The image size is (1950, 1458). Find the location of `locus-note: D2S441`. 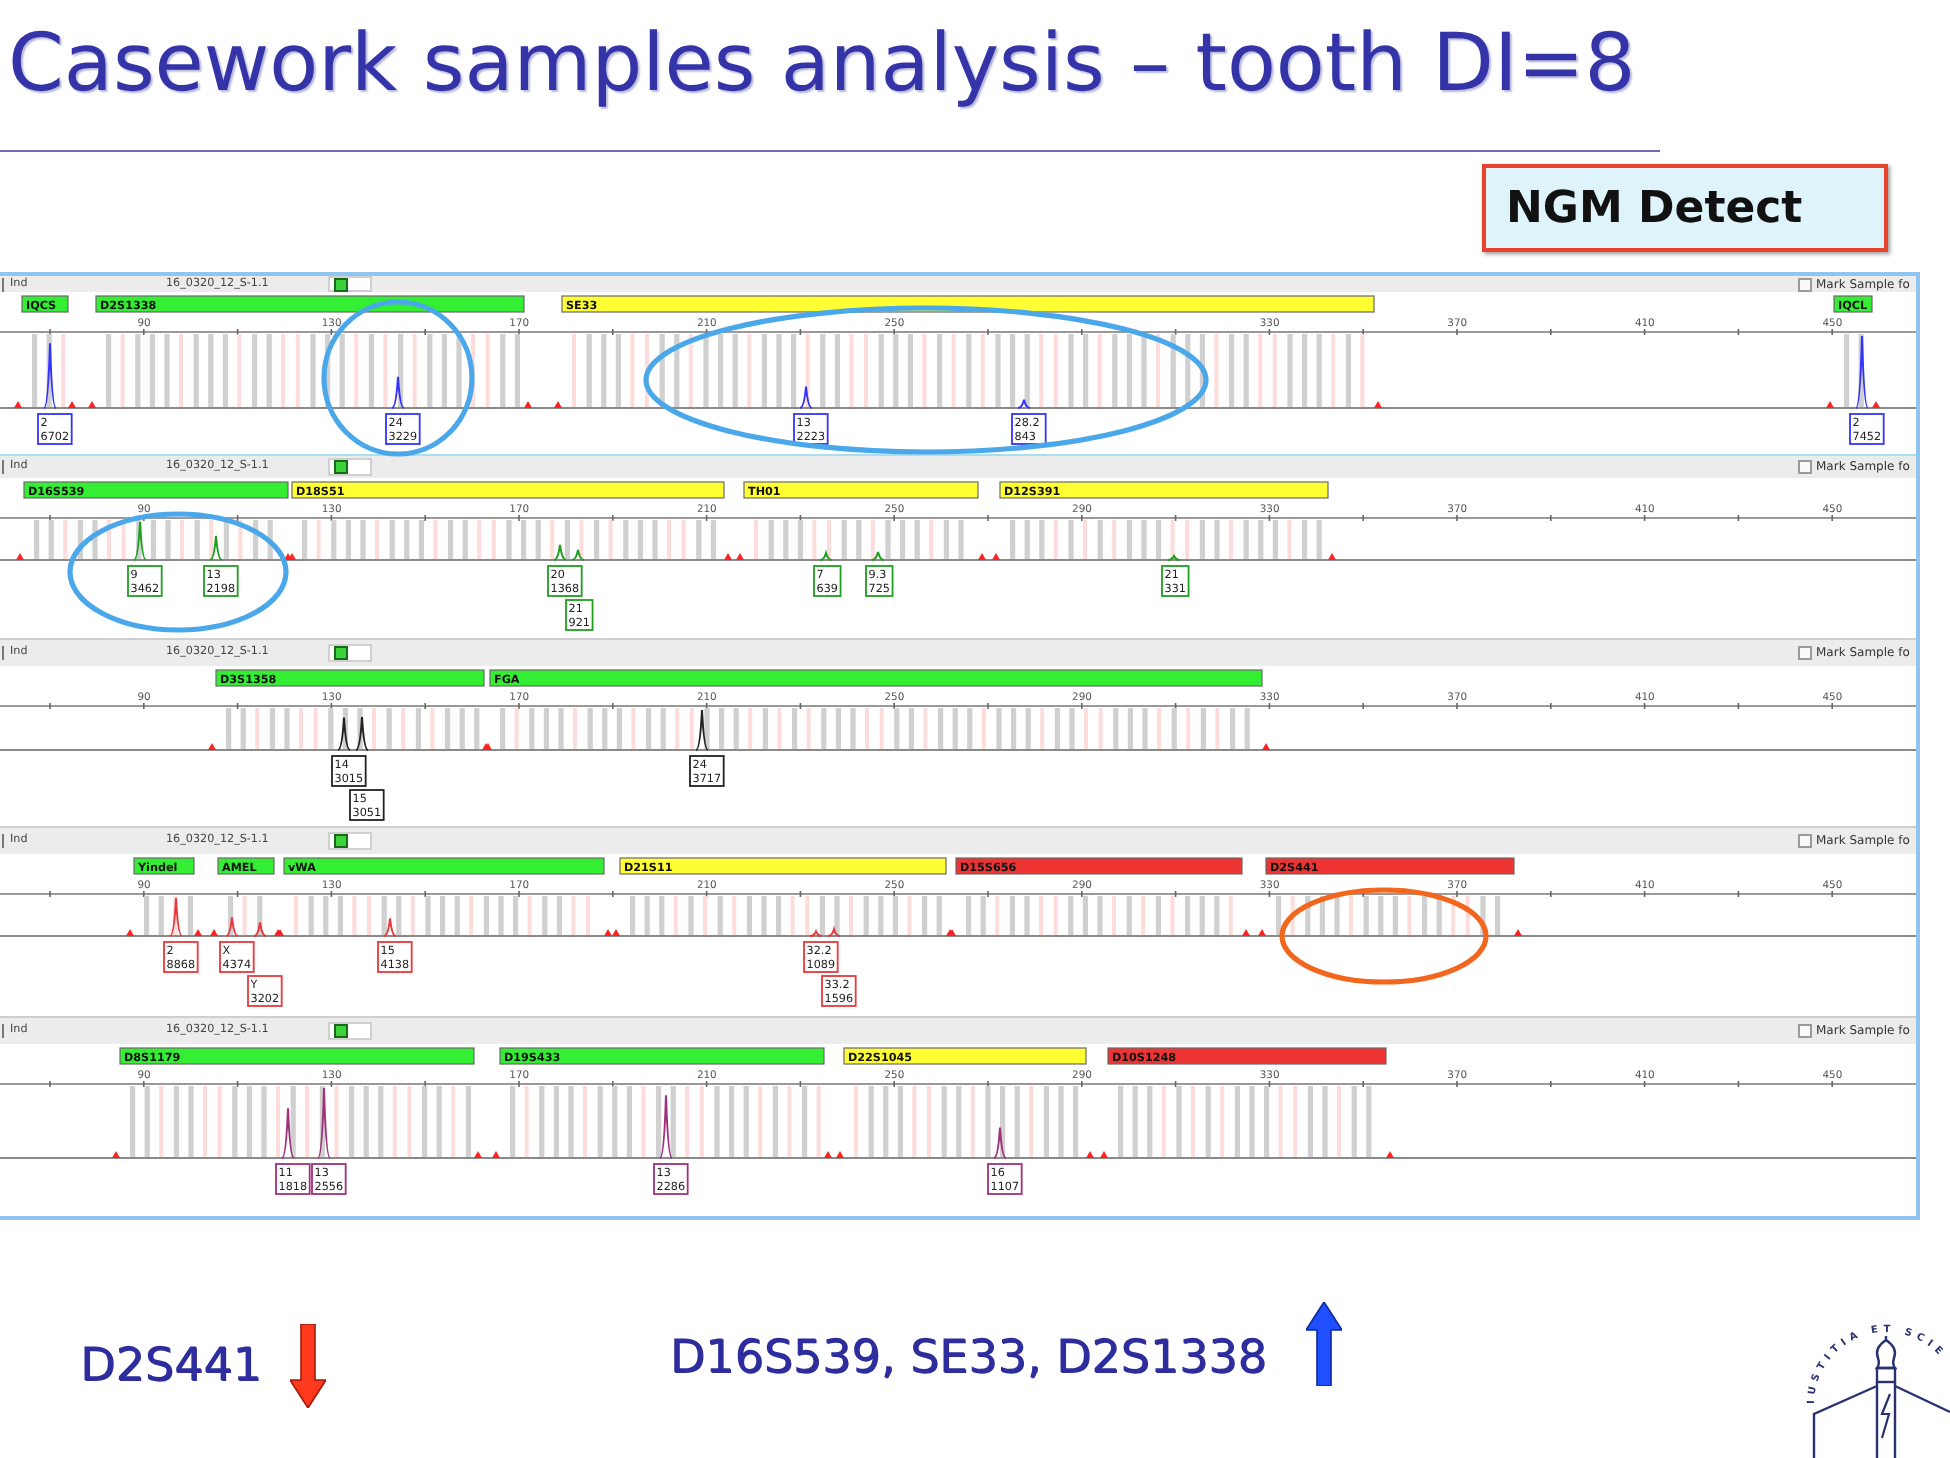

locus-note: D2S441 is located at coordinates (171, 1366).